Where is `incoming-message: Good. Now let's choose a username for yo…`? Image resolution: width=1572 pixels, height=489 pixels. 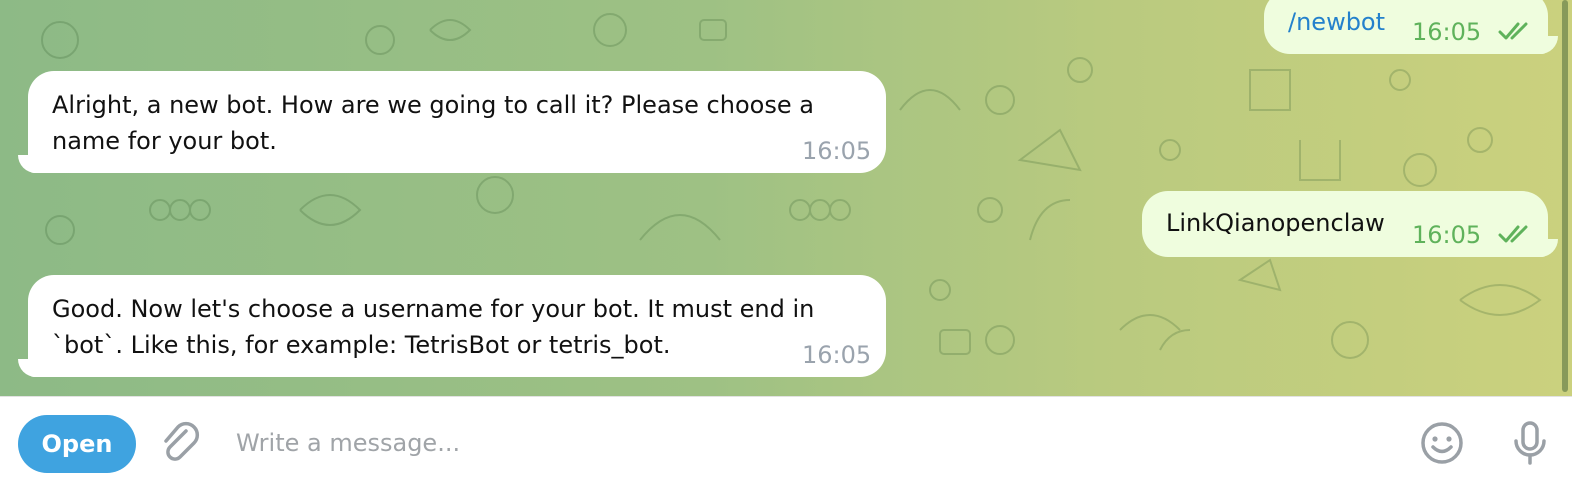
incoming-message: Good. Now let's choose a username for yo… is located at coordinates (452, 326).